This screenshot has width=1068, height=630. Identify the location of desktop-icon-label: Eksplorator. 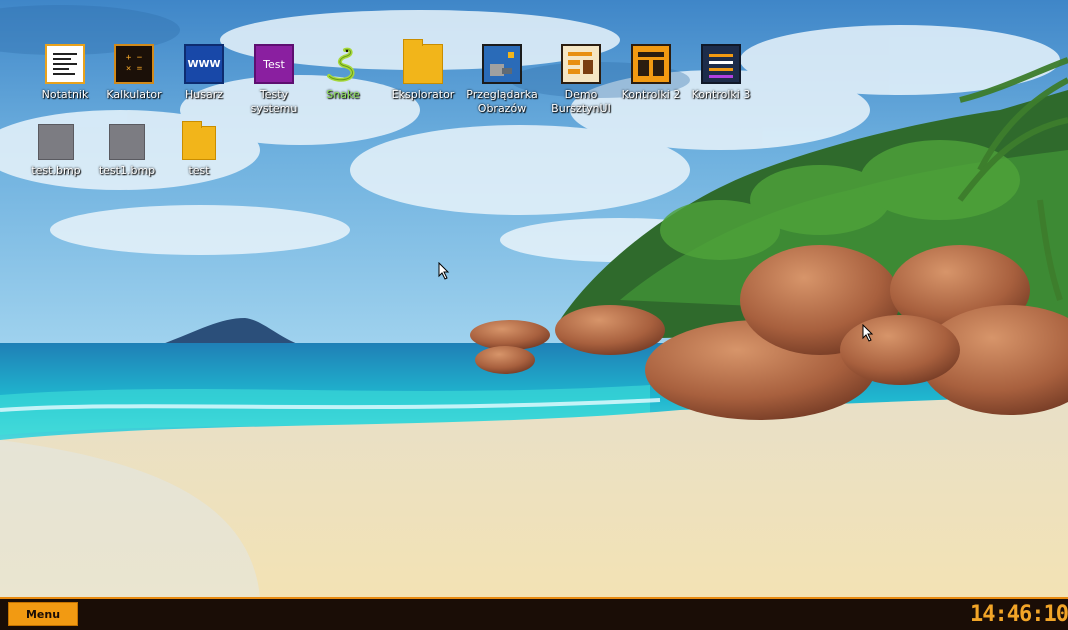
(423, 94).